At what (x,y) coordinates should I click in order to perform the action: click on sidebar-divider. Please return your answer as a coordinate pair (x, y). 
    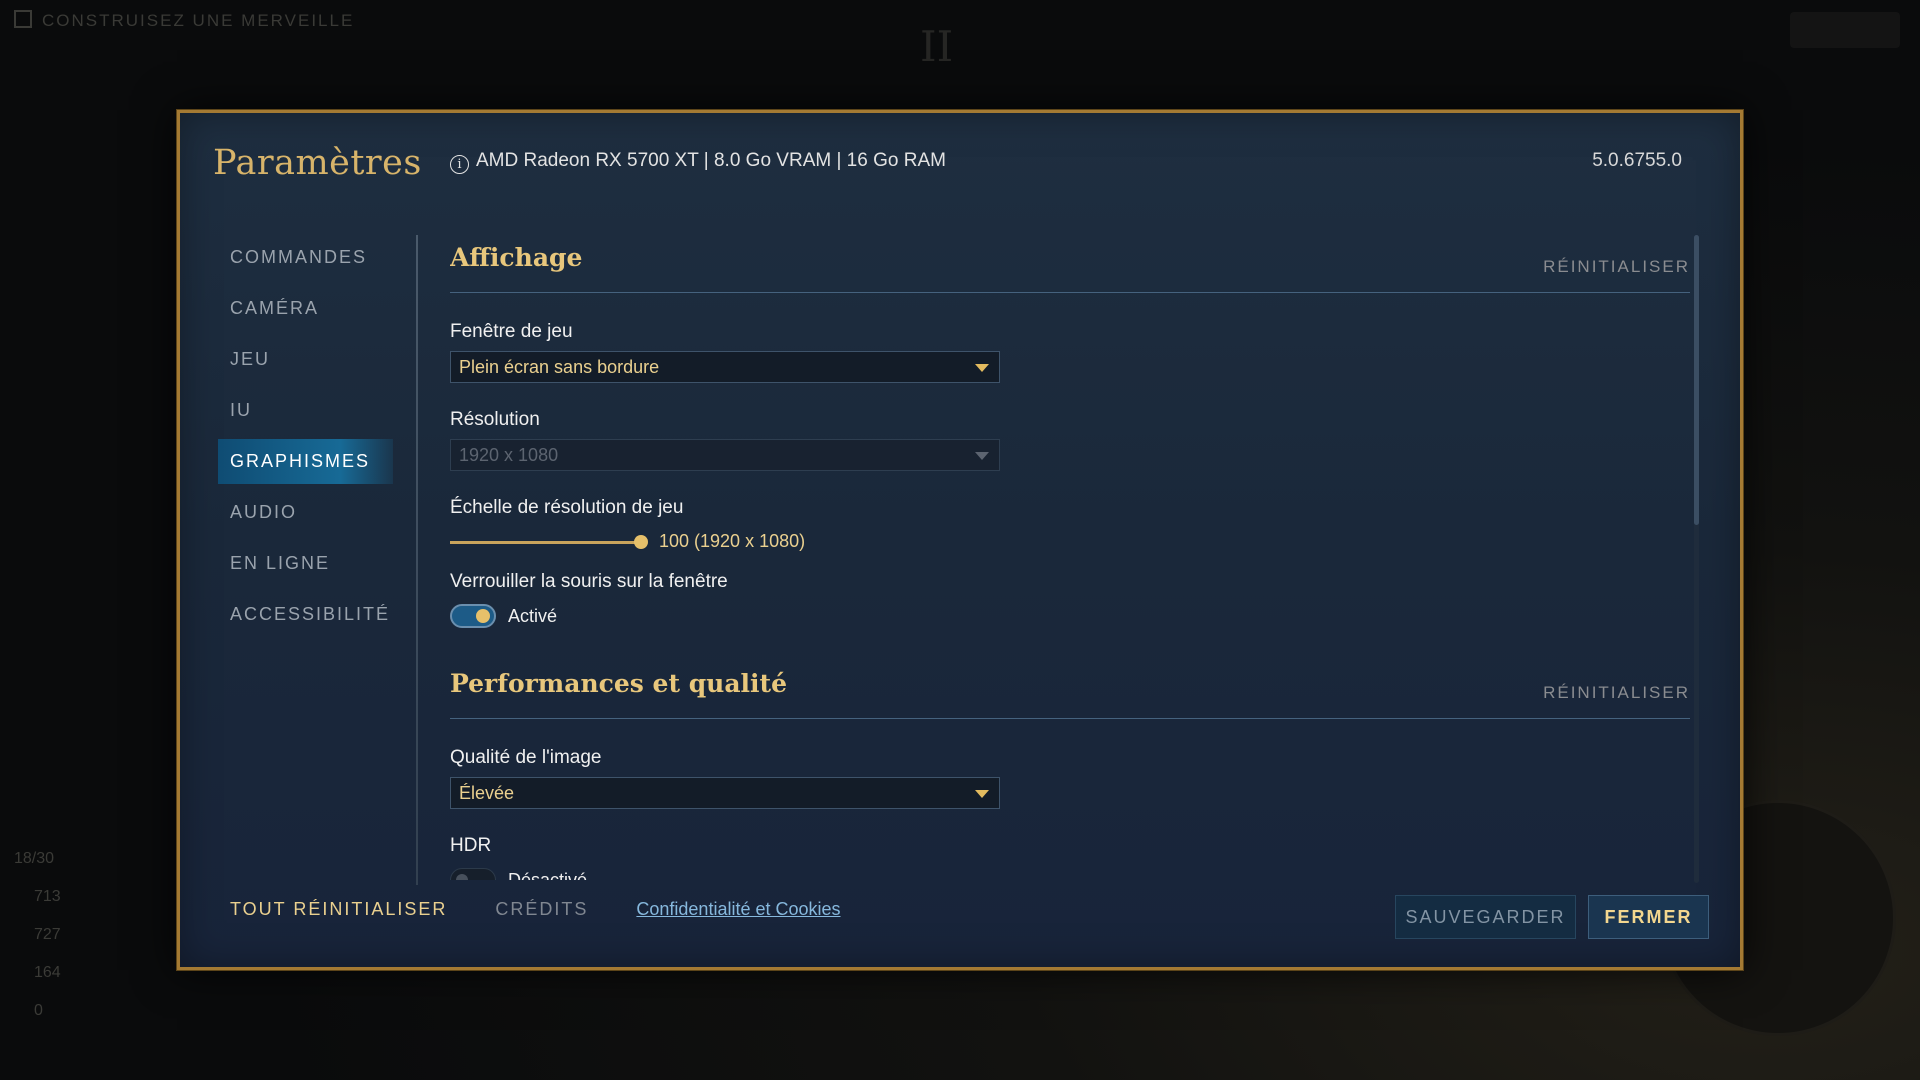
    Looking at the image, I should click on (417, 560).